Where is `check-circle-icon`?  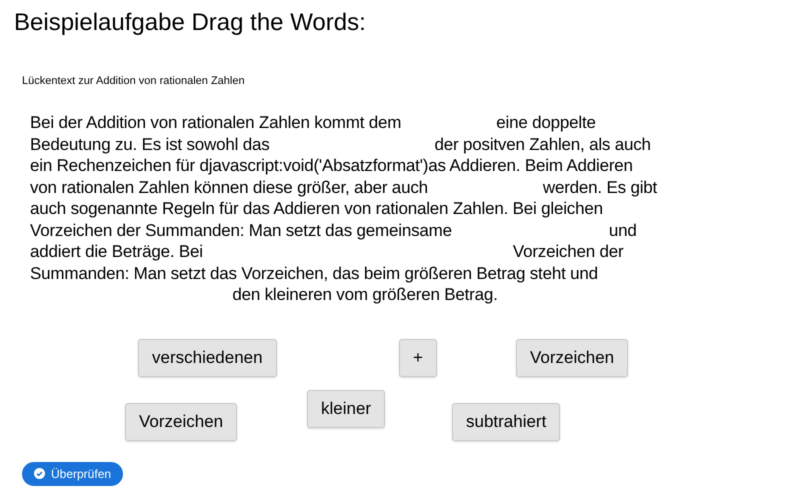
check-circle-icon is located at coordinates (39, 473).